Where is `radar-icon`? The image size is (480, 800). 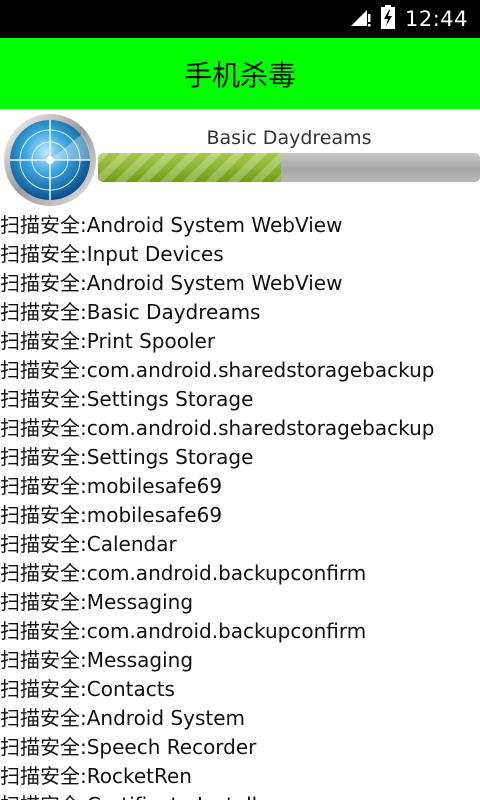
radar-icon is located at coordinates (50, 160).